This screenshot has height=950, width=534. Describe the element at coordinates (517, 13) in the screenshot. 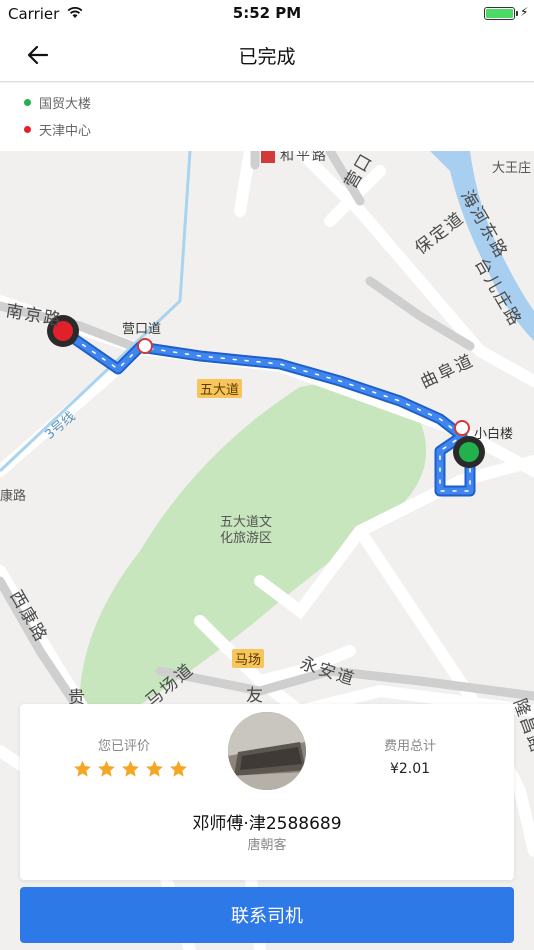

I see `battery-tip` at that location.